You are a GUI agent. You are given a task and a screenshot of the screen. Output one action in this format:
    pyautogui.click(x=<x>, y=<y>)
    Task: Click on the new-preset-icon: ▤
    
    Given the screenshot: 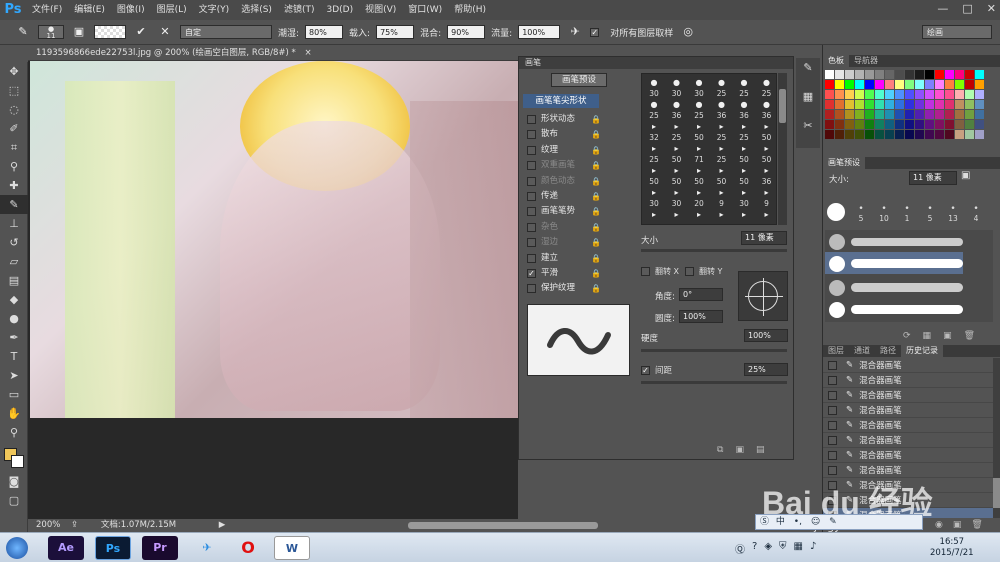 What is the action you would take?
    pyautogui.click(x=760, y=450)
    